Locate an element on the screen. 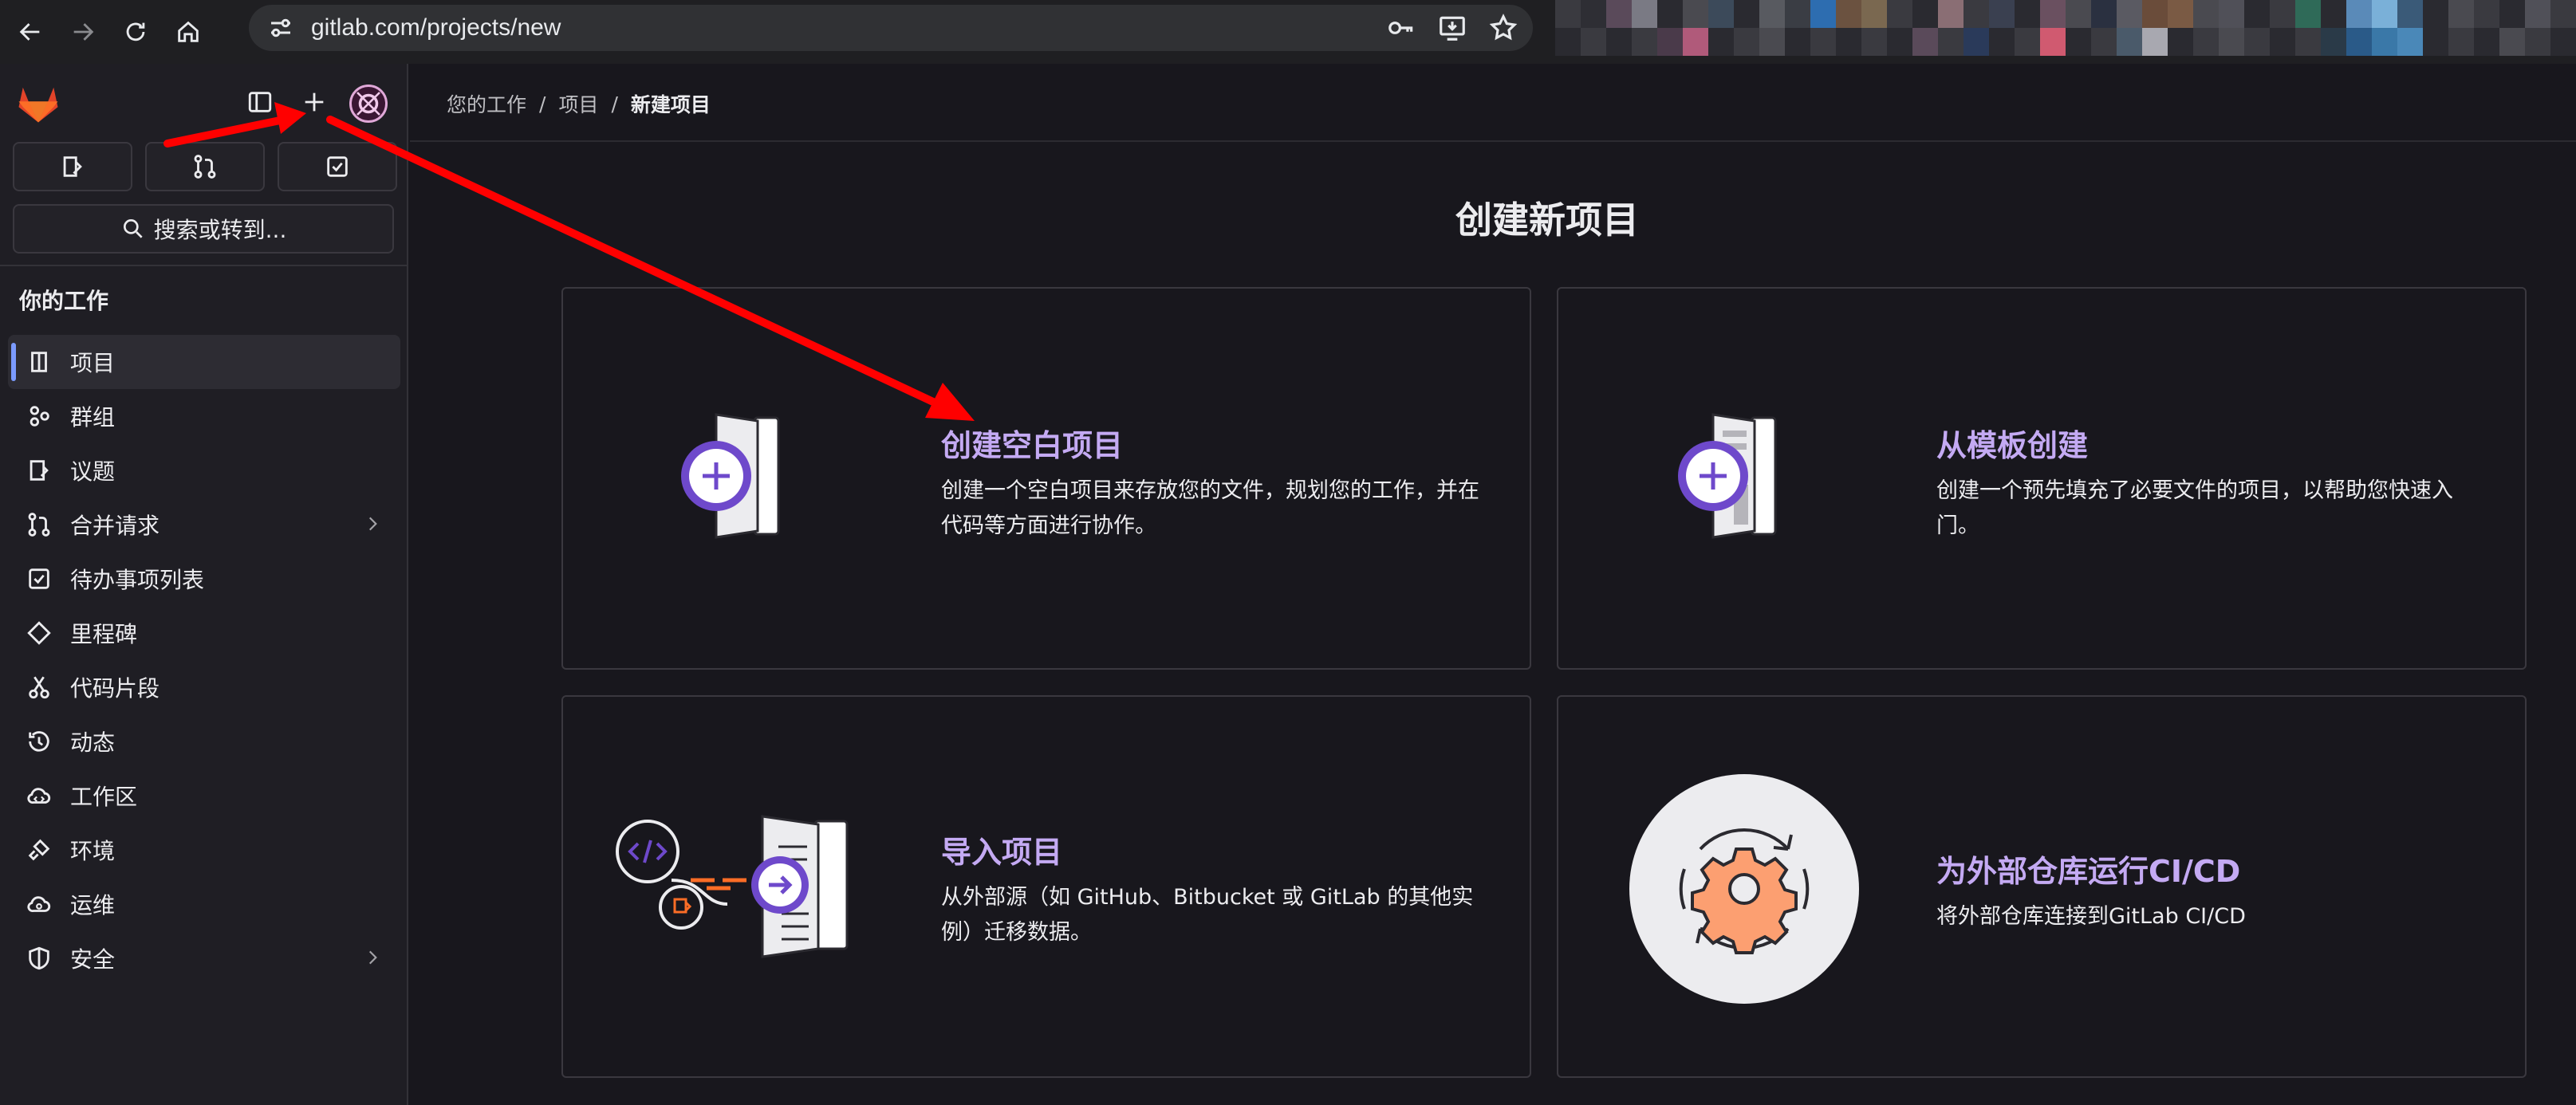 The width and height of the screenshot is (2576, 1105). sidebar-item-security: 安全 is located at coordinates (204, 958).